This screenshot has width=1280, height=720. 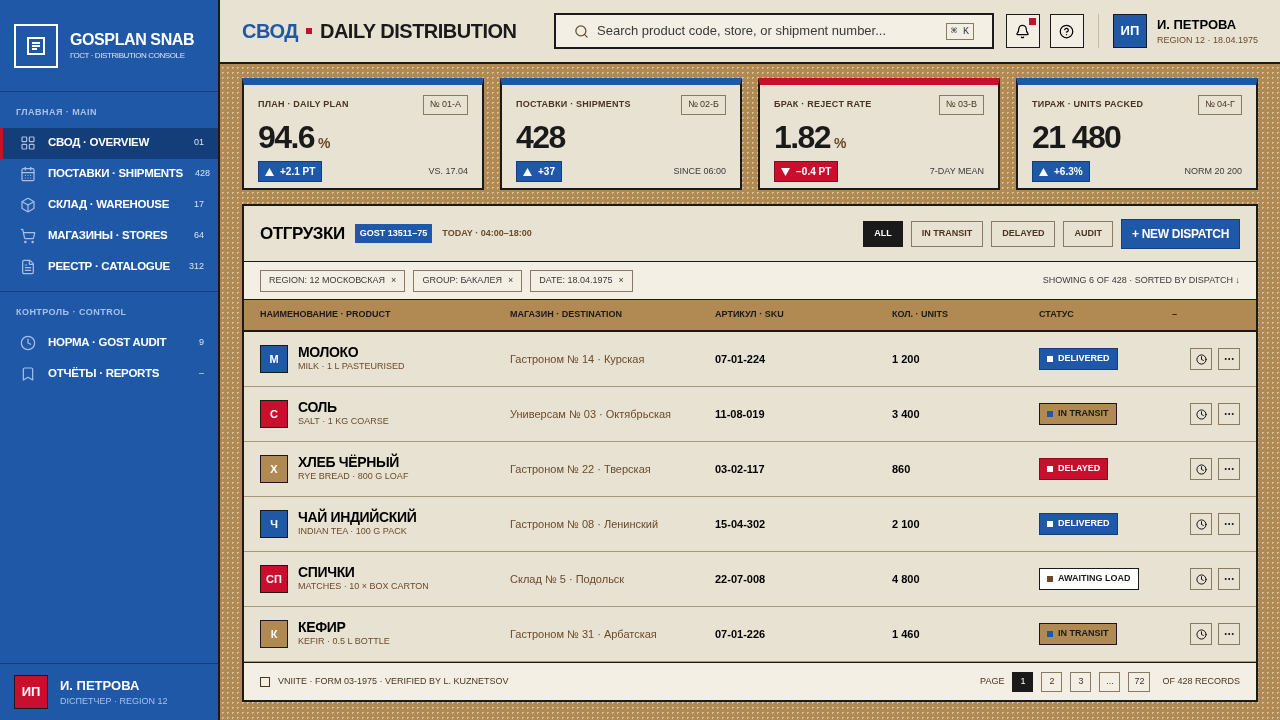 I want to click on up-triangle-icon, so click(x=1043, y=171).